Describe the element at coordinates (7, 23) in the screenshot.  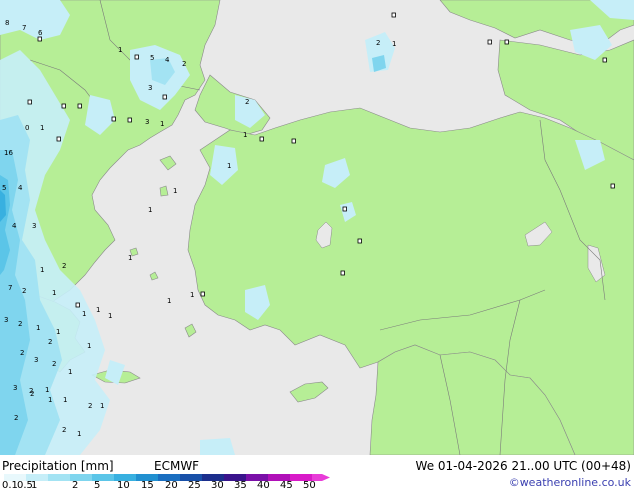
I see `rain-amount-label: 8` at that location.